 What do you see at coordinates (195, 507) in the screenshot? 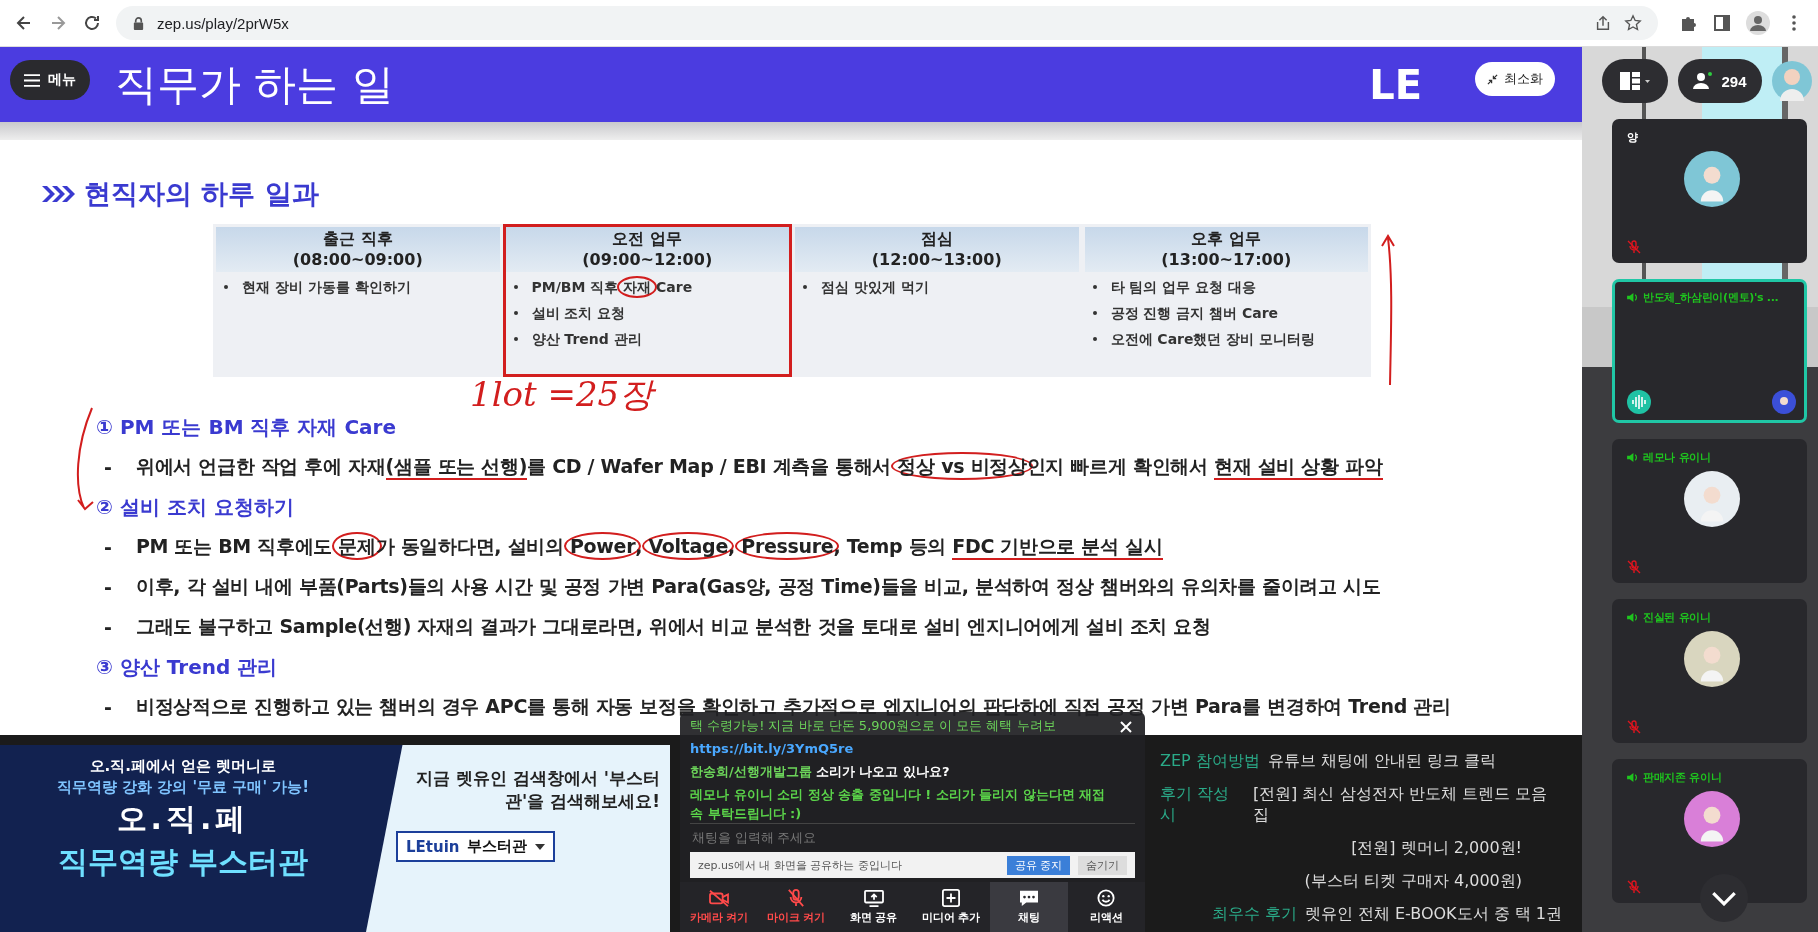
I see `topic-title: ② 설비 조치 요청하기` at bounding box center [195, 507].